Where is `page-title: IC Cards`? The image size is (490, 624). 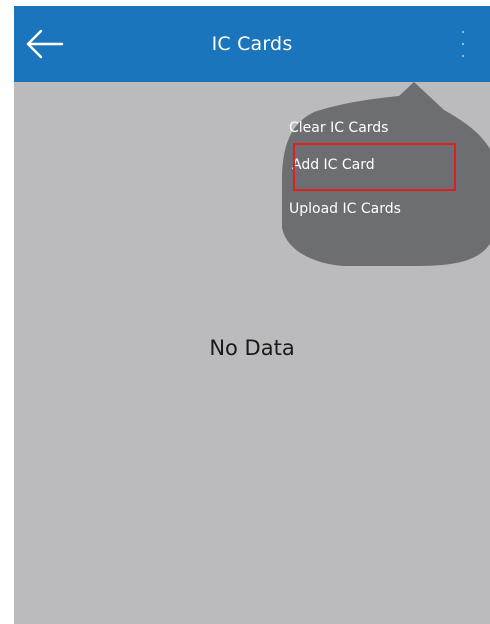 page-title: IC Cards is located at coordinates (252, 44).